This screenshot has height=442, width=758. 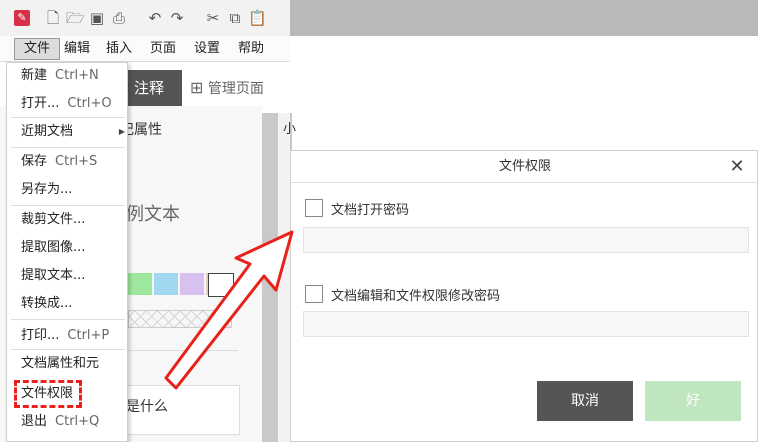 What do you see at coordinates (370, 210) in the screenshot?
I see `open-password-label: 文档打开密码` at bounding box center [370, 210].